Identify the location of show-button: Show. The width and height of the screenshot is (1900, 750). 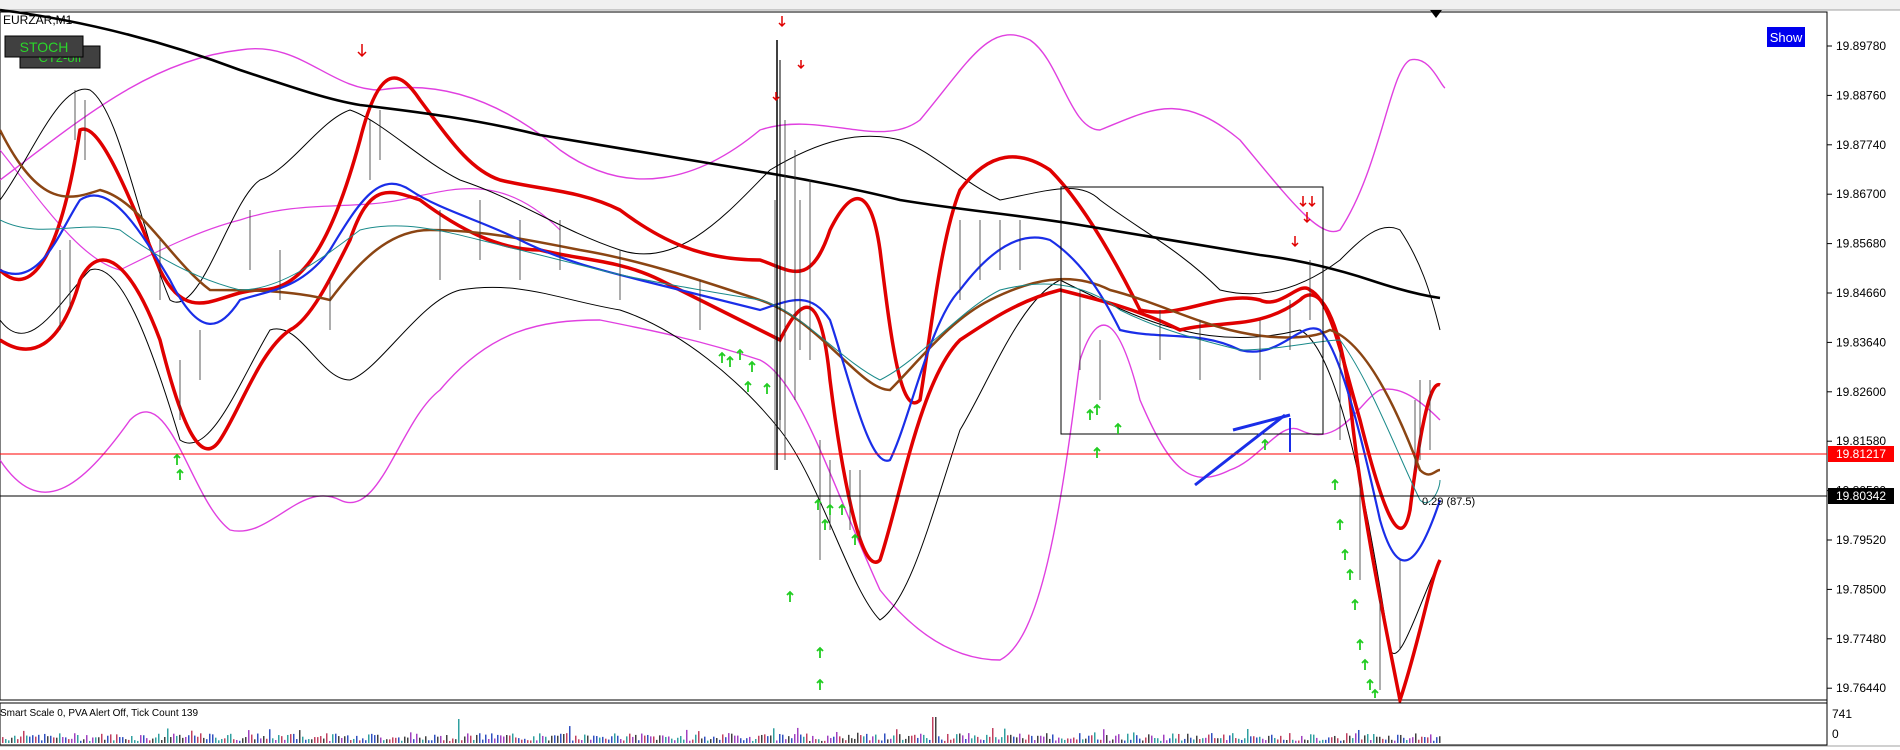
(1786, 37).